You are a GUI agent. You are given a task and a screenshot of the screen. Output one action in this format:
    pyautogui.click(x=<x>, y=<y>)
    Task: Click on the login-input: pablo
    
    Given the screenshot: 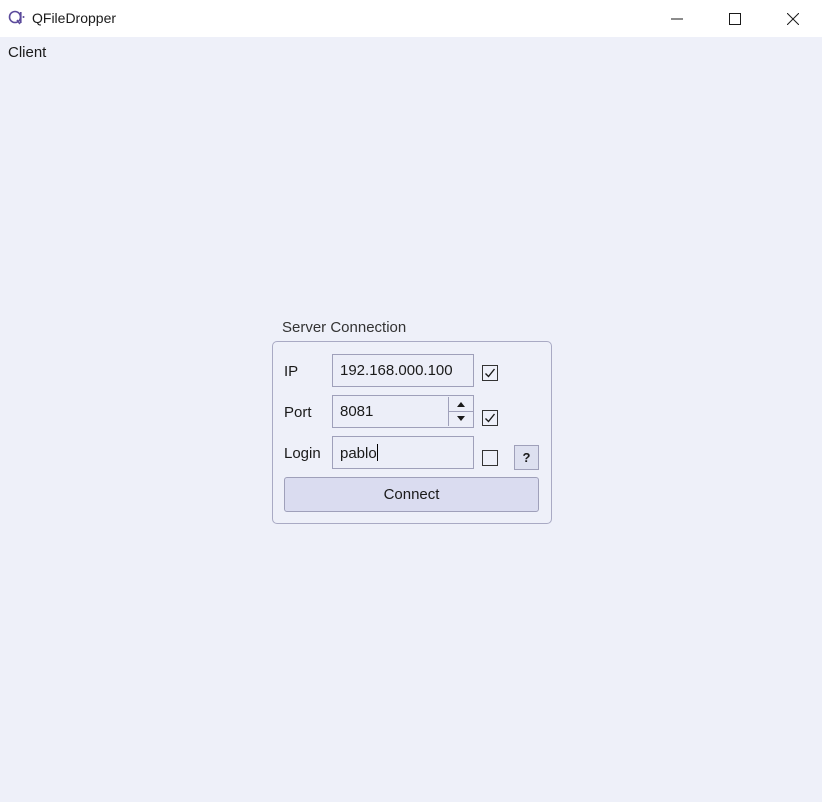 What is the action you would take?
    pyautogui.click(x=403, y=452)
    